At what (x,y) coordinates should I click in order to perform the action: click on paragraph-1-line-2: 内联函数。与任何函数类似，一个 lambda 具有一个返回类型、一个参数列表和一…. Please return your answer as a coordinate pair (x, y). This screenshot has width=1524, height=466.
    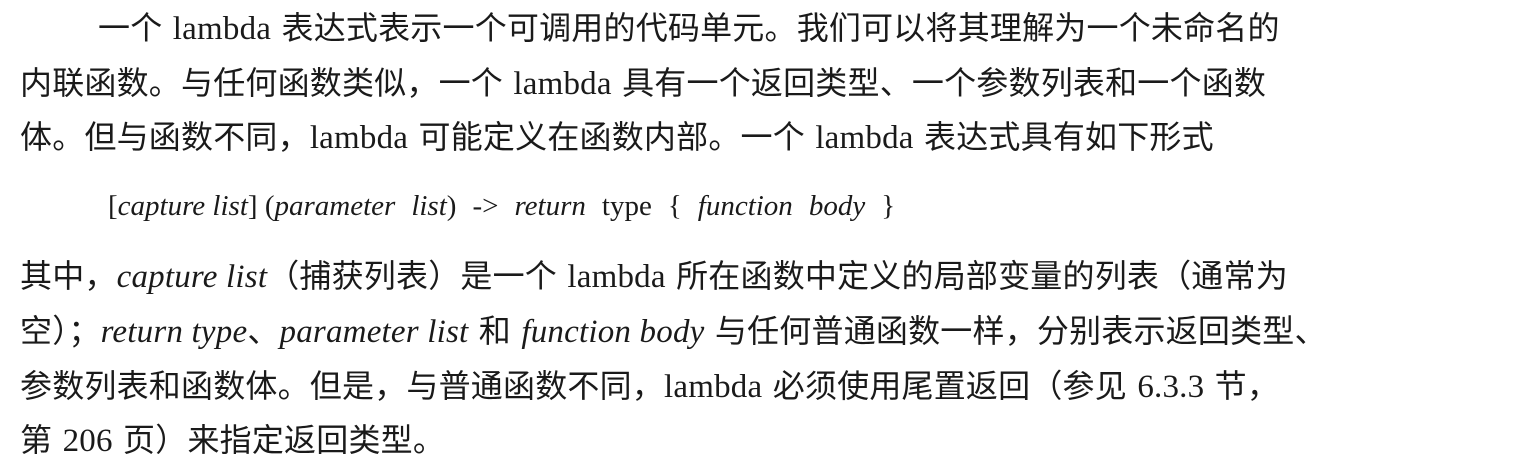
    Looking at the image, I should click on (643, 83).